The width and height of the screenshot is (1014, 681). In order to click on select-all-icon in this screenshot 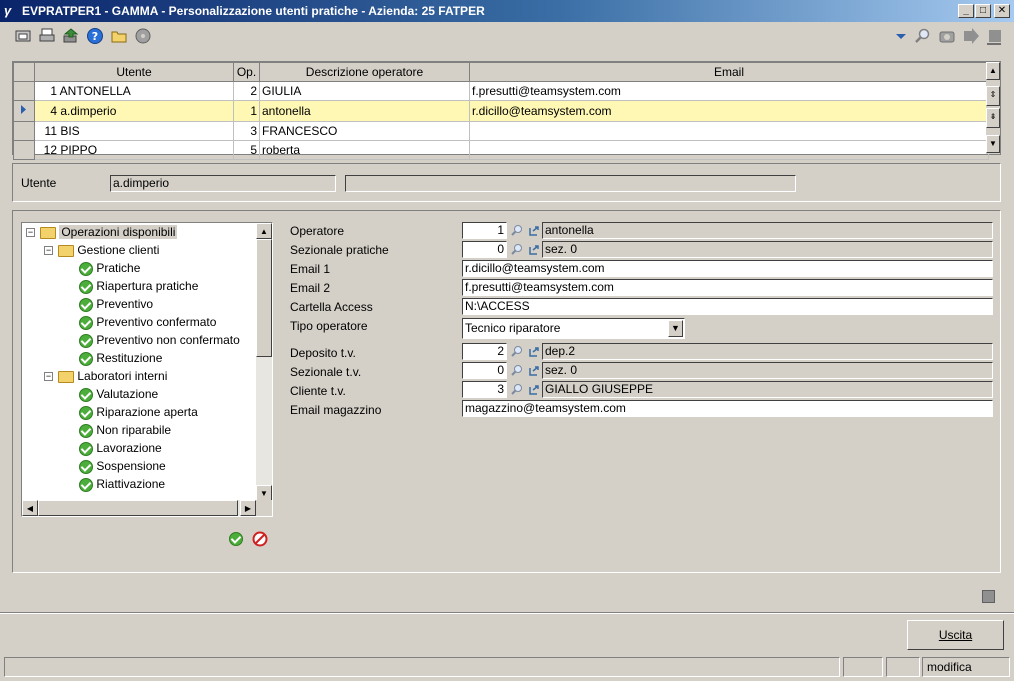, I will do `click(236, 539)`.